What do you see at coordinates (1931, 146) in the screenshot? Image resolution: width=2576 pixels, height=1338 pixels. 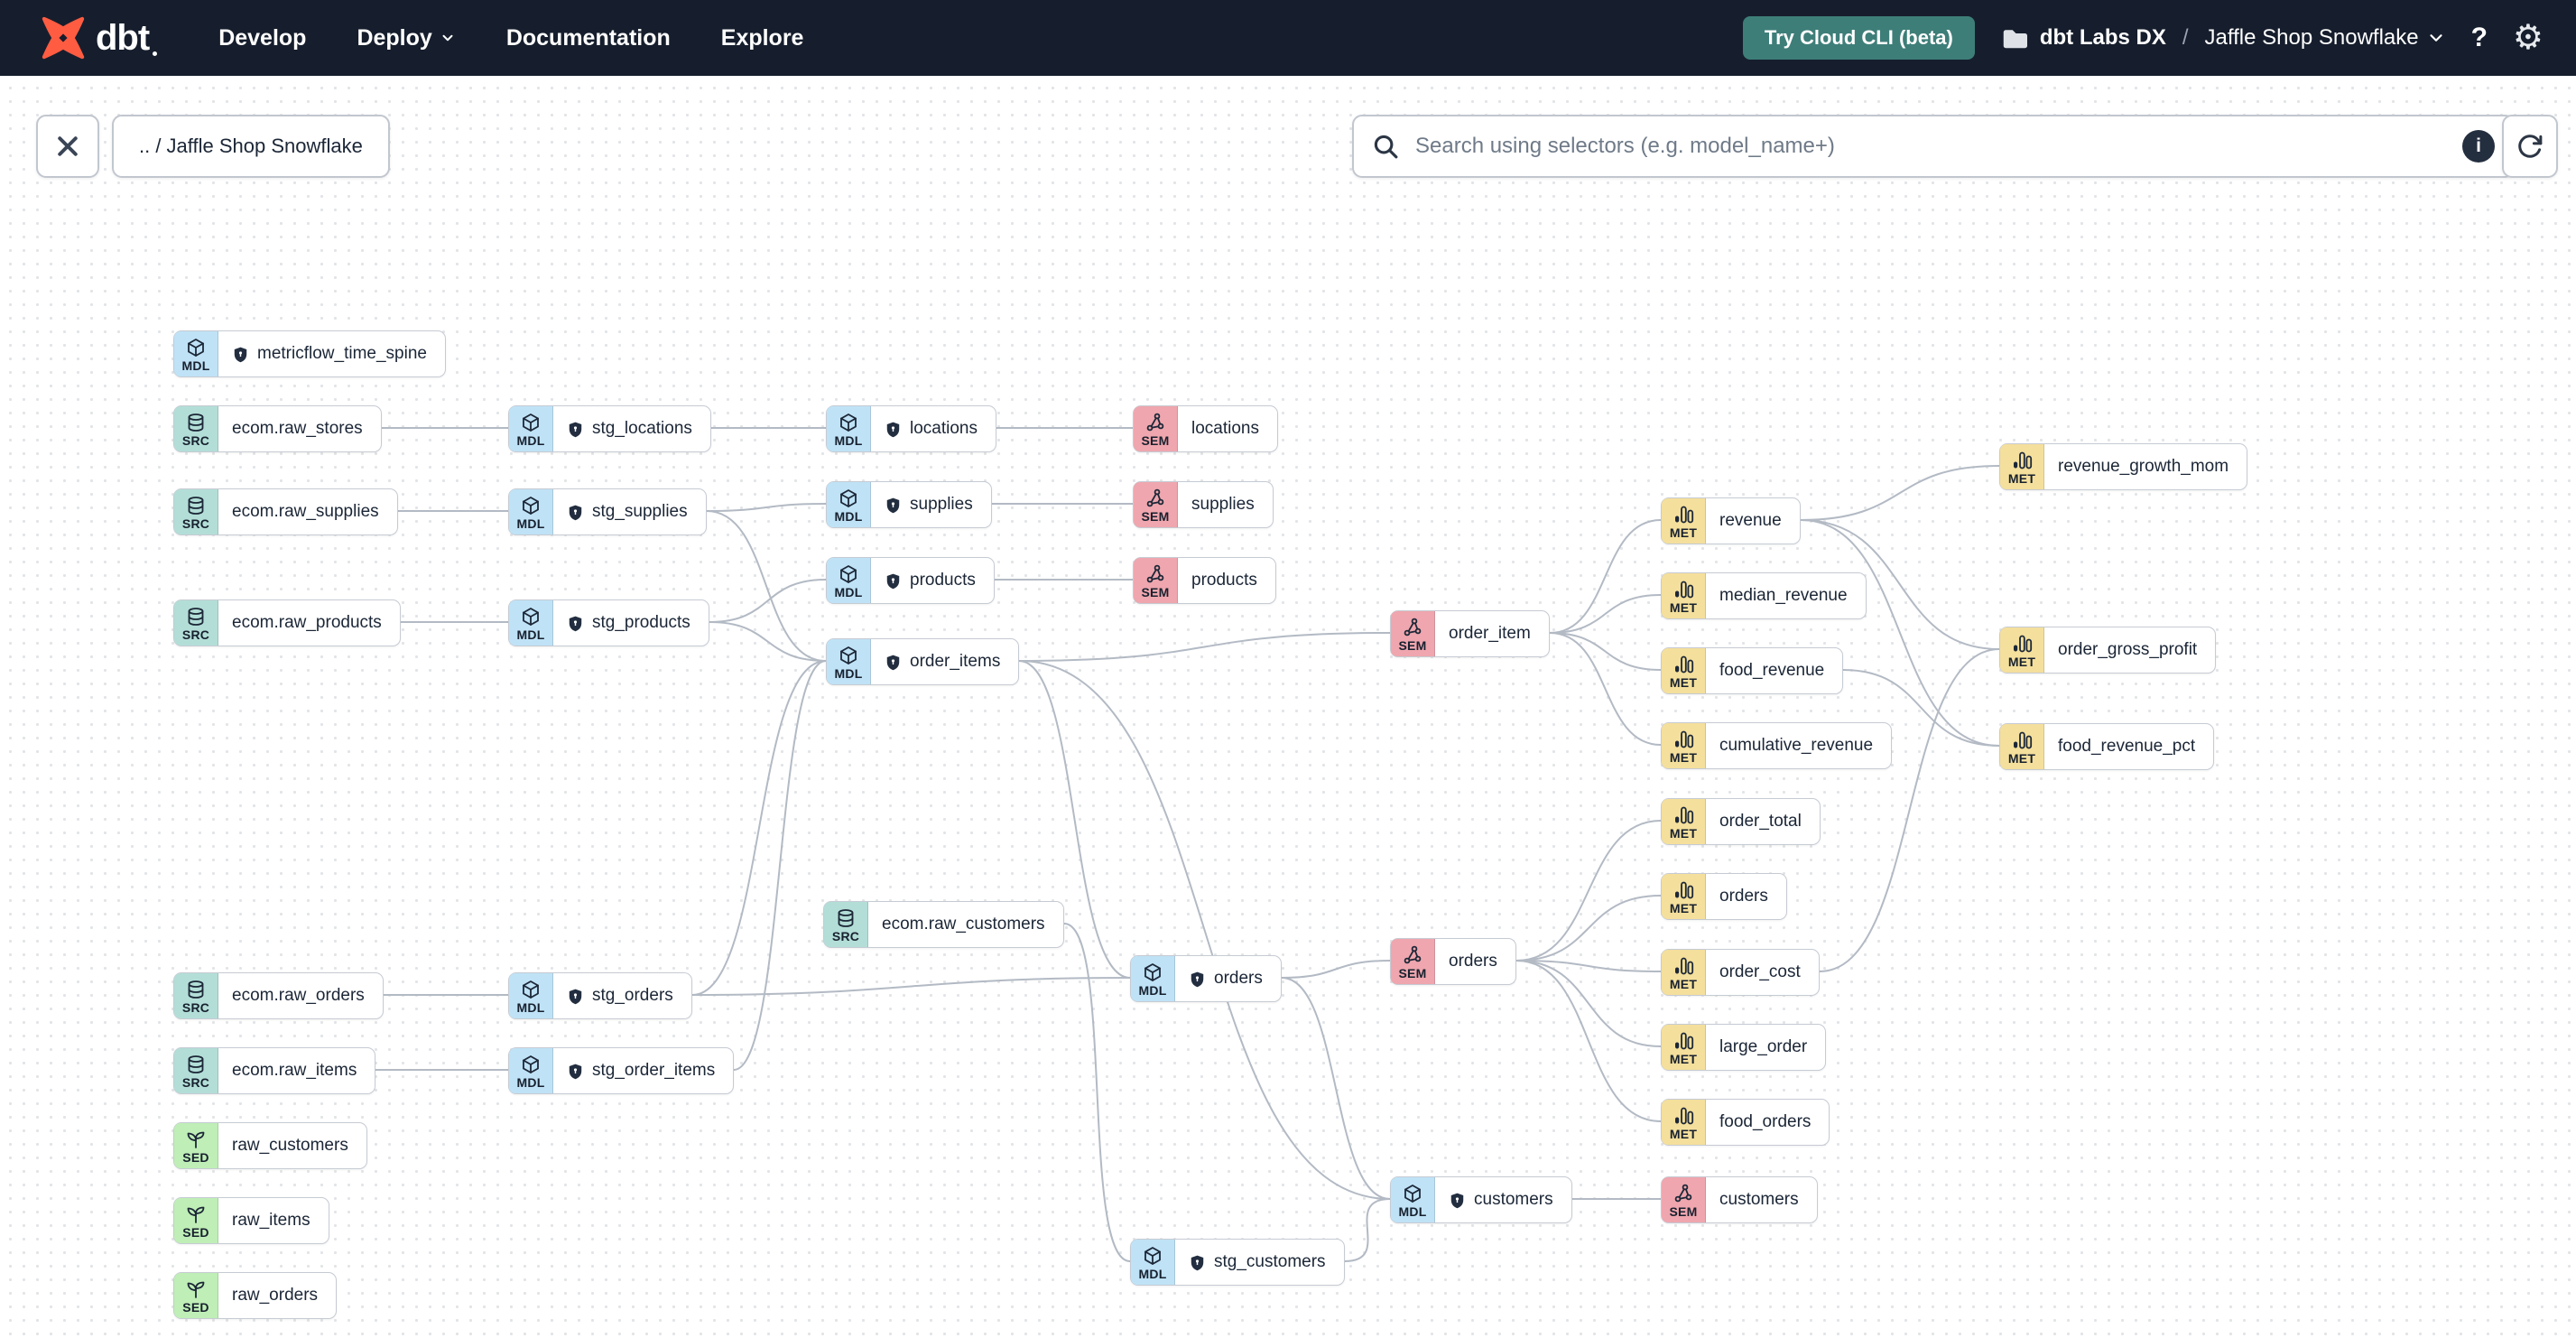 I see `selector-search-input` at bounding box center [1931, 146].